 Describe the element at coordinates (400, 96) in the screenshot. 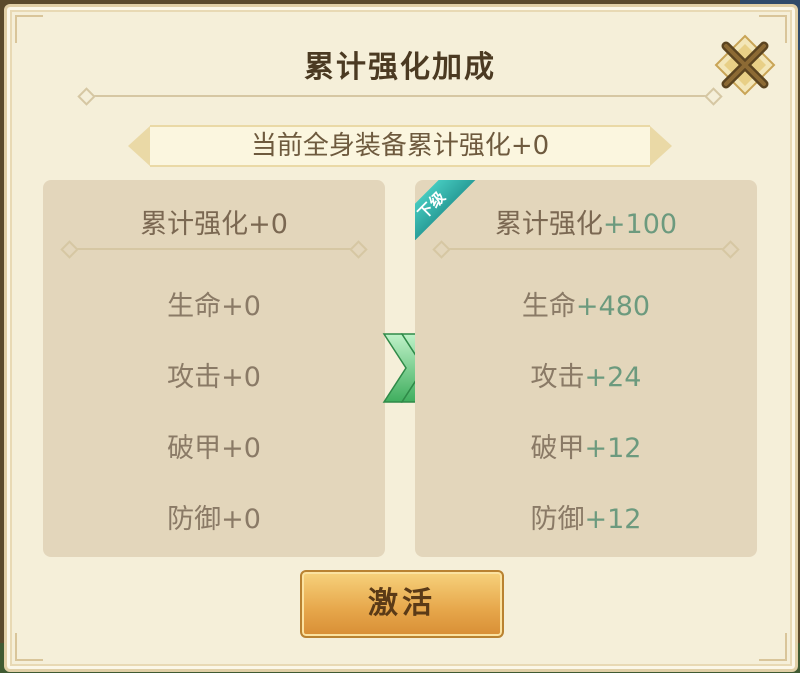

I see `title-divider` at that location.